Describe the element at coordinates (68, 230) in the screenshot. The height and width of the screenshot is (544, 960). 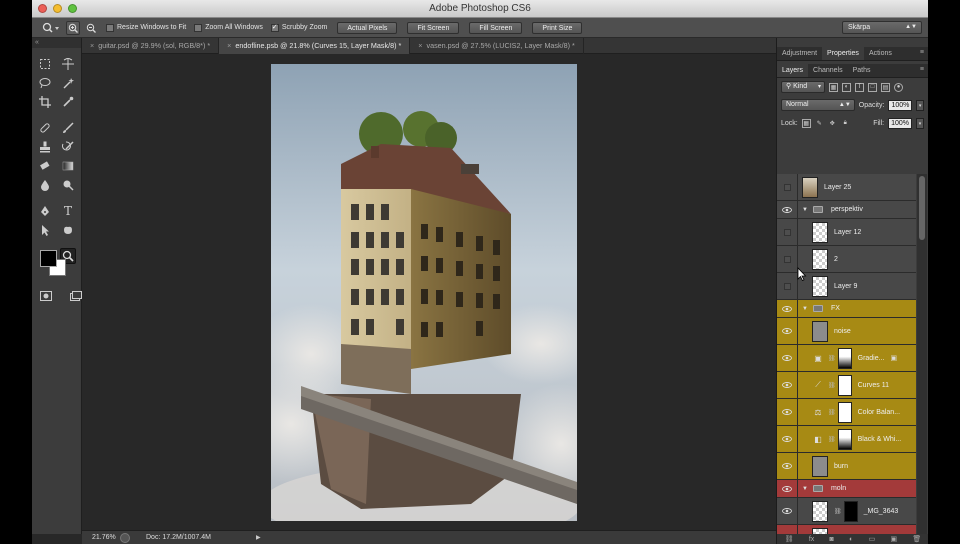
I see `custom-shape-tool-icon` at that location.